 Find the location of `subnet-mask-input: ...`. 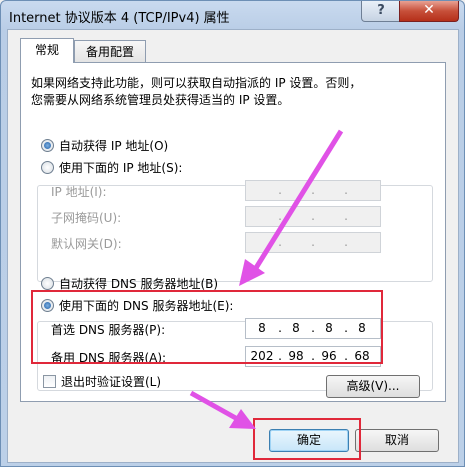

subnet-mask-input: ... is located at coordinates (313, 216).